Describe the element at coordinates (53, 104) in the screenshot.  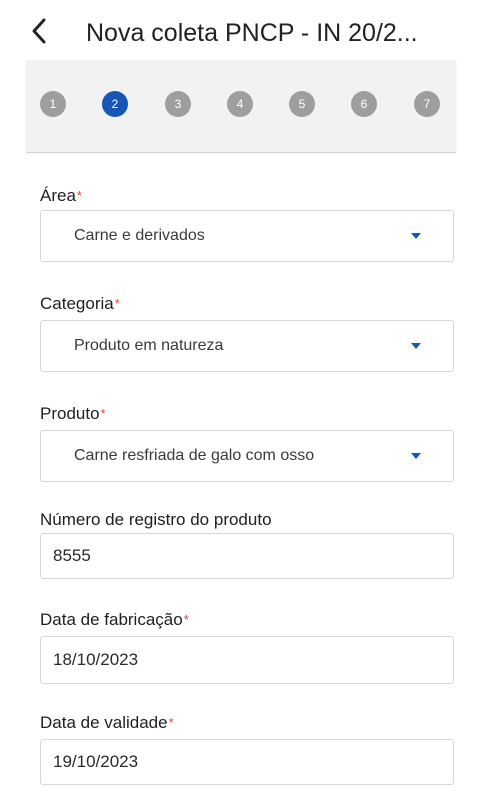
I see `step-1: 1` at that location.